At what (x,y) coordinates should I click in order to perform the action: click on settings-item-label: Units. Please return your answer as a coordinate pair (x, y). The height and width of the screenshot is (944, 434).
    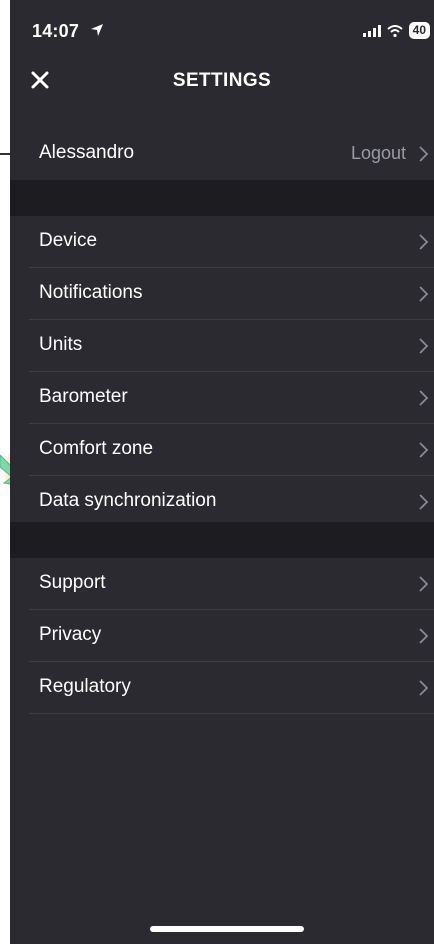
    Looking at the image, I should click on (61, 344).